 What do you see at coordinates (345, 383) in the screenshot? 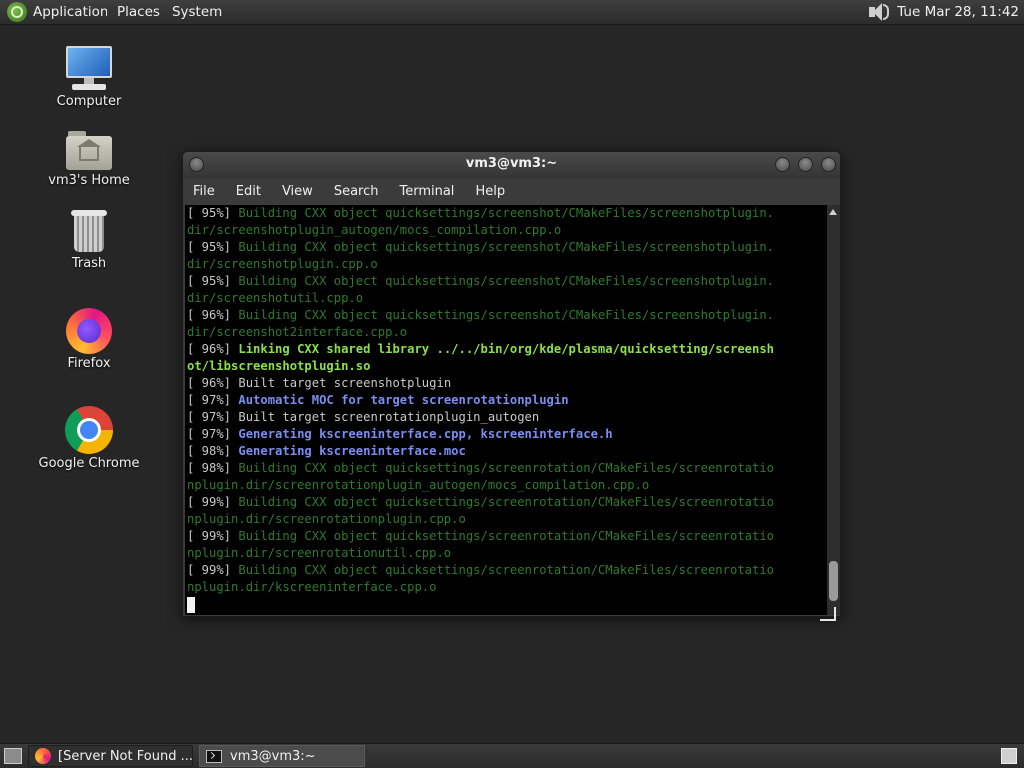
I see `line-text: Built target screenshotplugin` at bounding box center [345, 383].